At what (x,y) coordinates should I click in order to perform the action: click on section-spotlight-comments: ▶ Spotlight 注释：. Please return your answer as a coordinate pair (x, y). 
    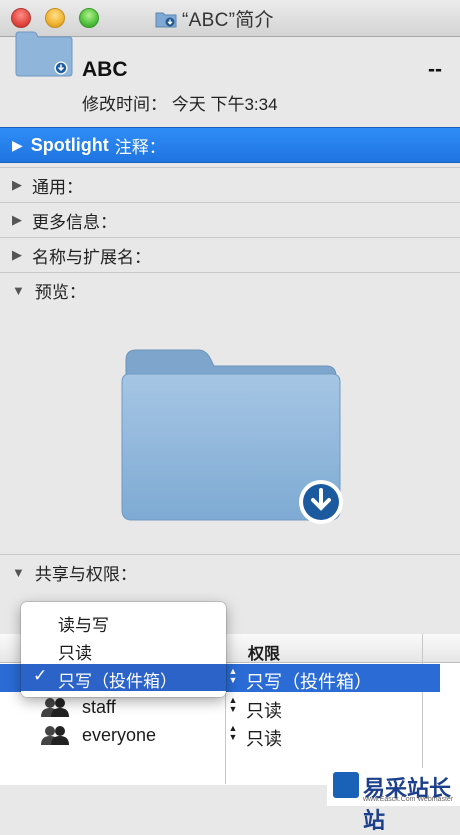
    Looking at the image, I should click on (230, 145).